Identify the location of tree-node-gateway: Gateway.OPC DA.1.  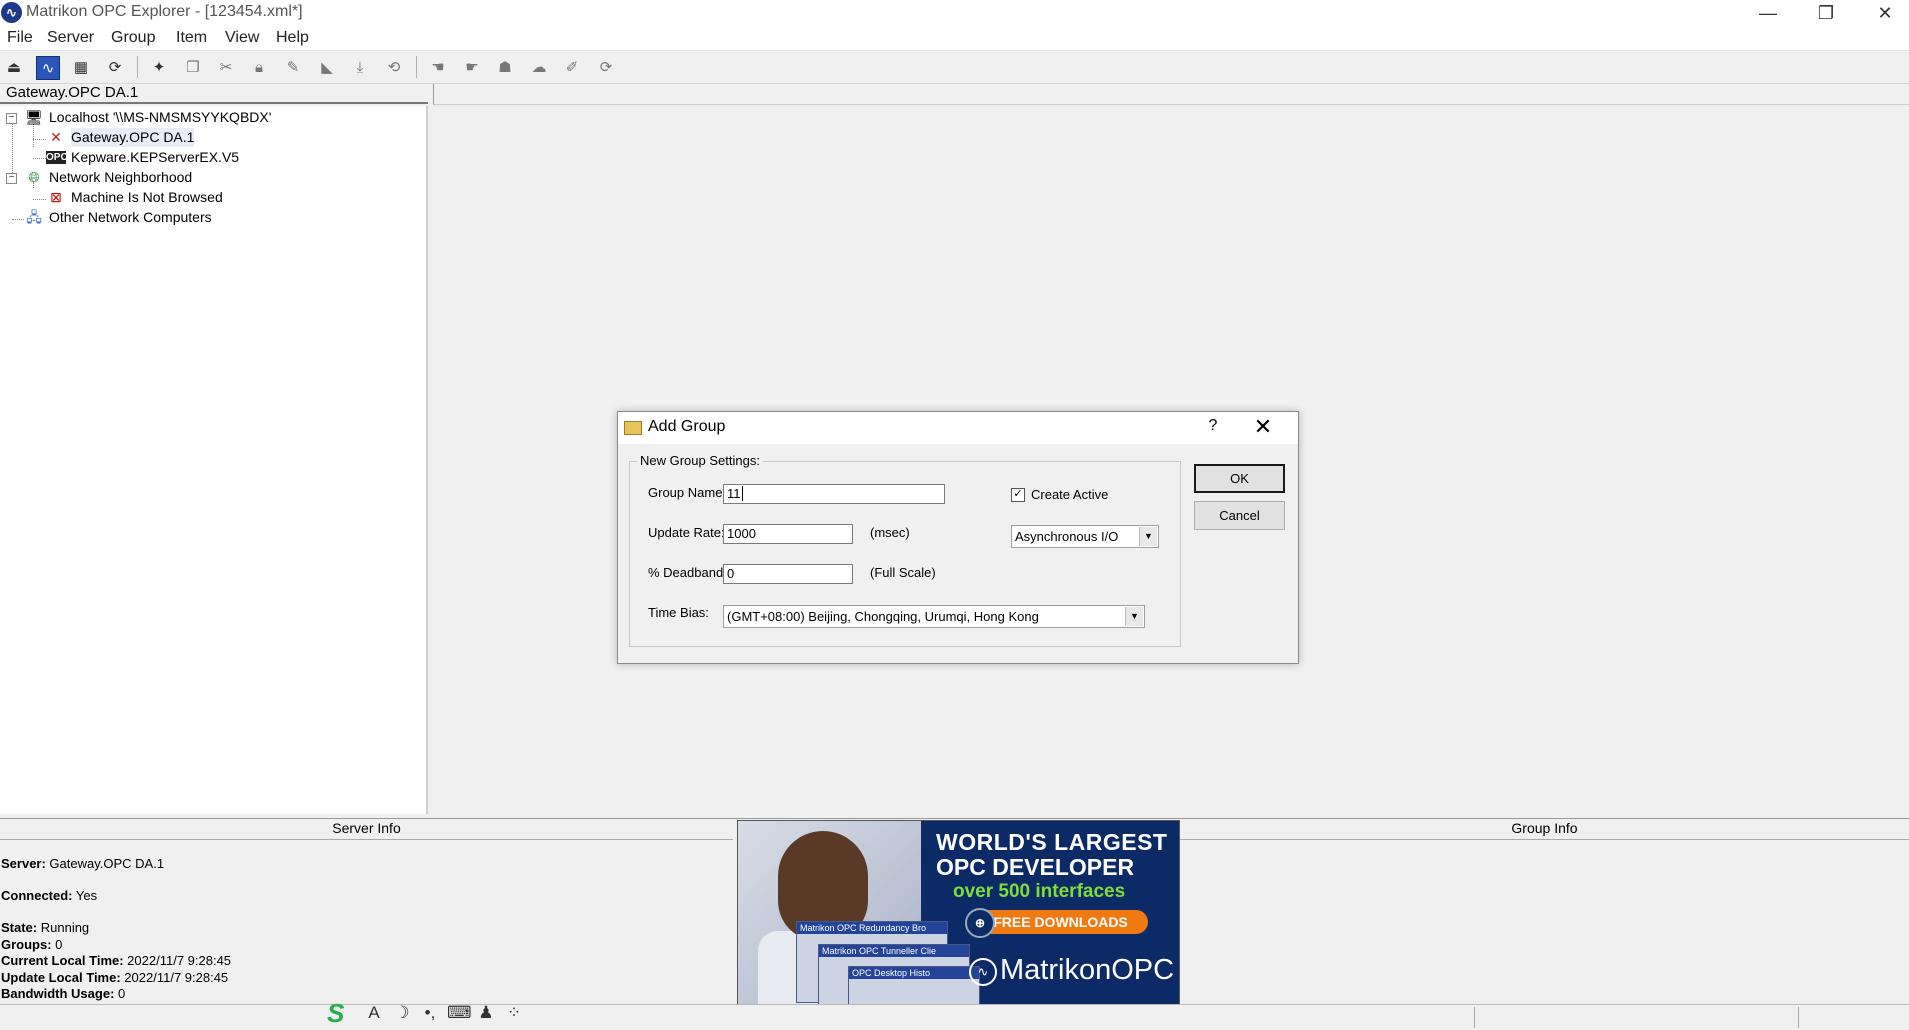
(133, 137).